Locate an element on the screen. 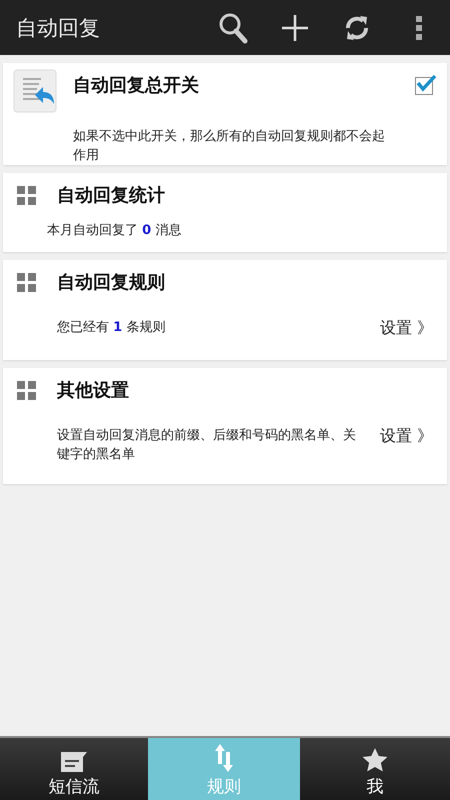 This screenshot has width=450, height=800. more-icon is located at coordinates (419, 27).